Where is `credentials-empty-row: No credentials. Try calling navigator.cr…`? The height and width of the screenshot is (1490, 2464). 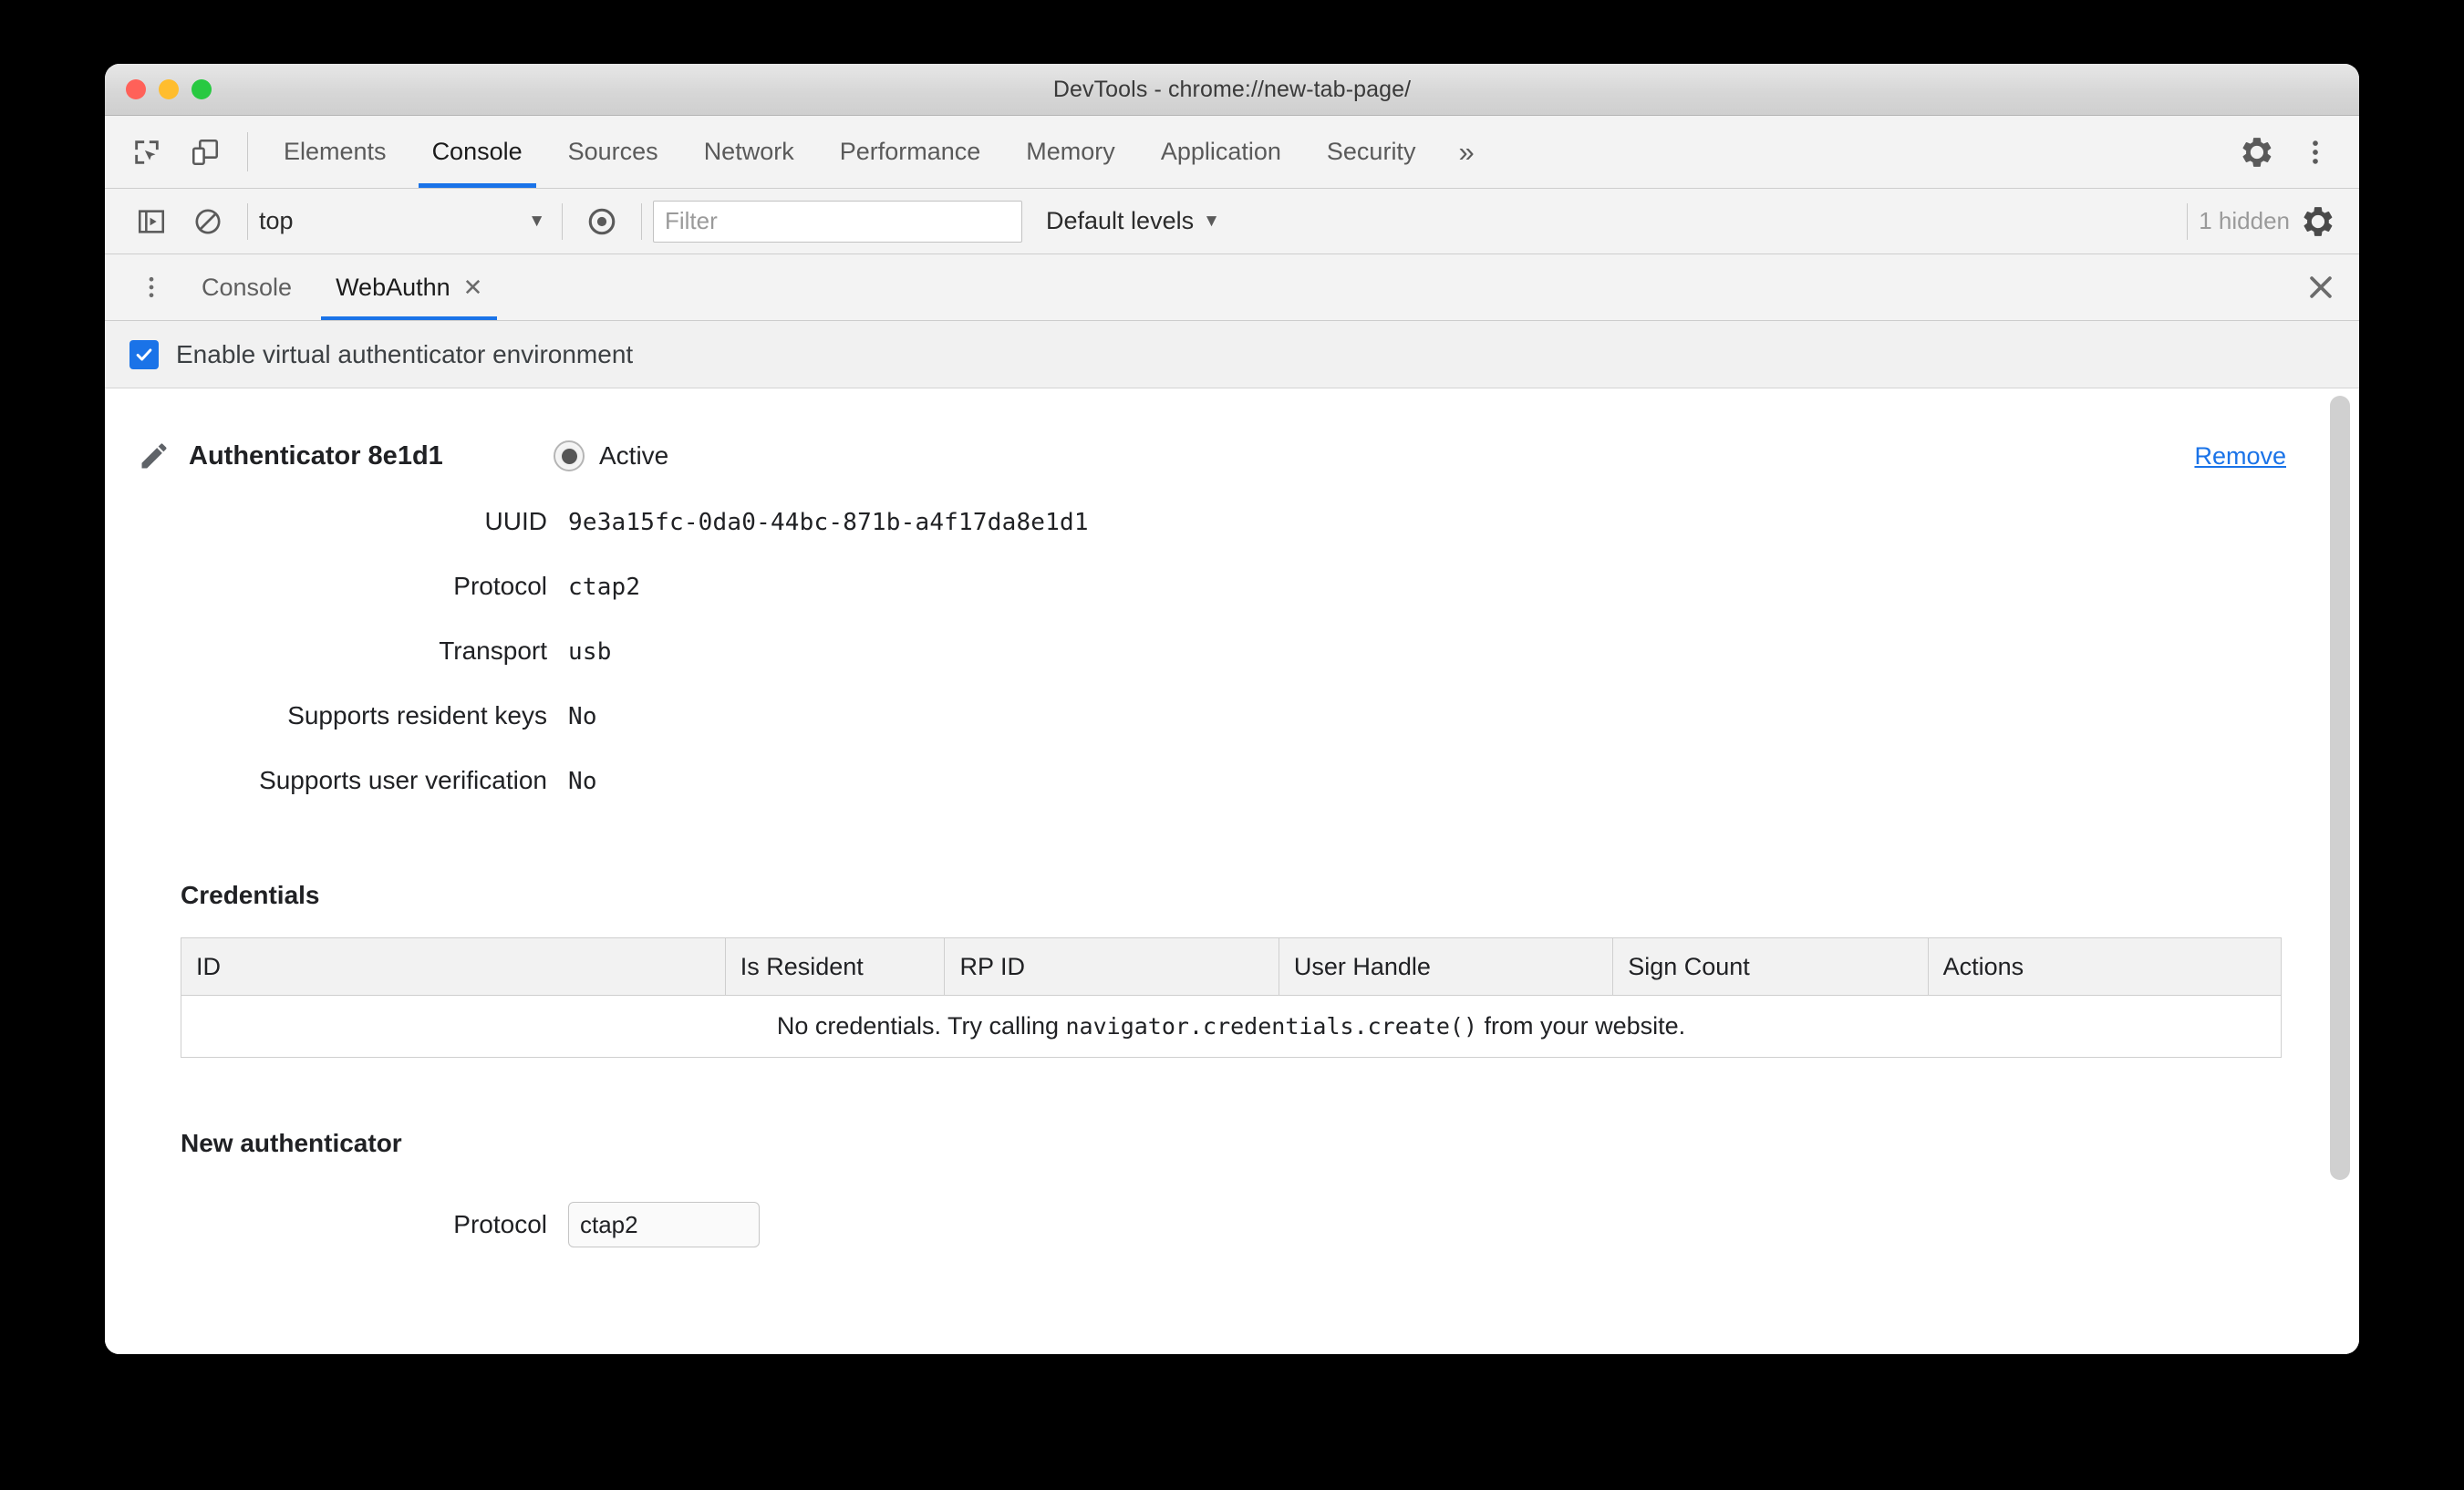
credentials-empty-row: No credentials. Try calling navigator.cr… is located at coordinates (1232, 1027).